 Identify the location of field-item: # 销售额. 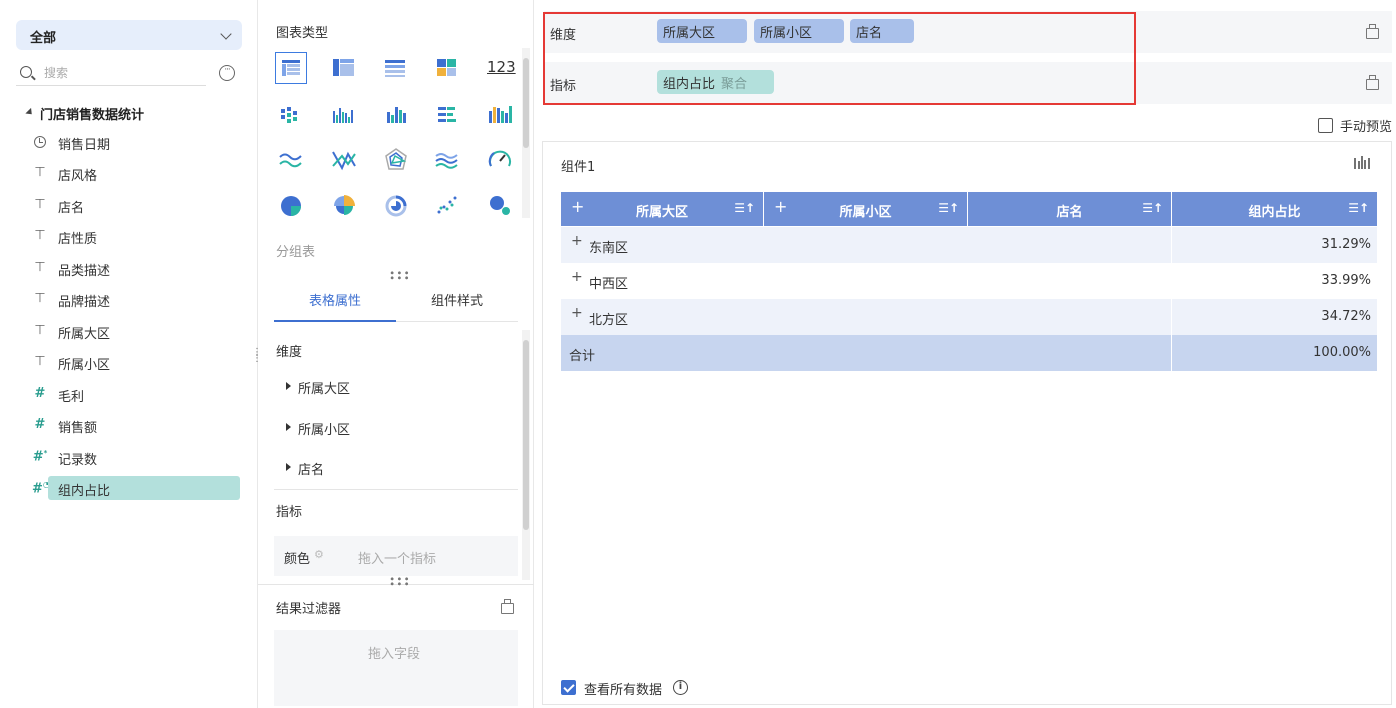
(133, 425).